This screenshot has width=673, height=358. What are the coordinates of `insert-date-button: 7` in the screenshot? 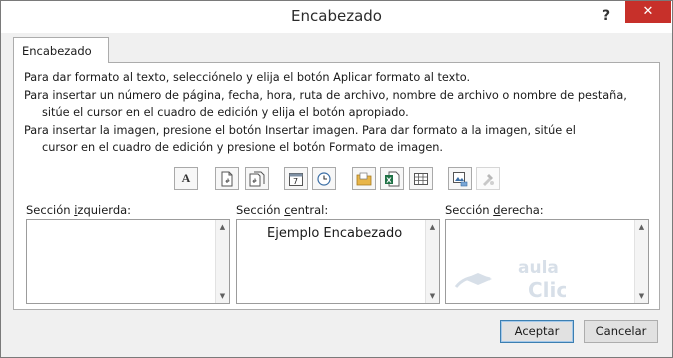 It's located at (296, 178).